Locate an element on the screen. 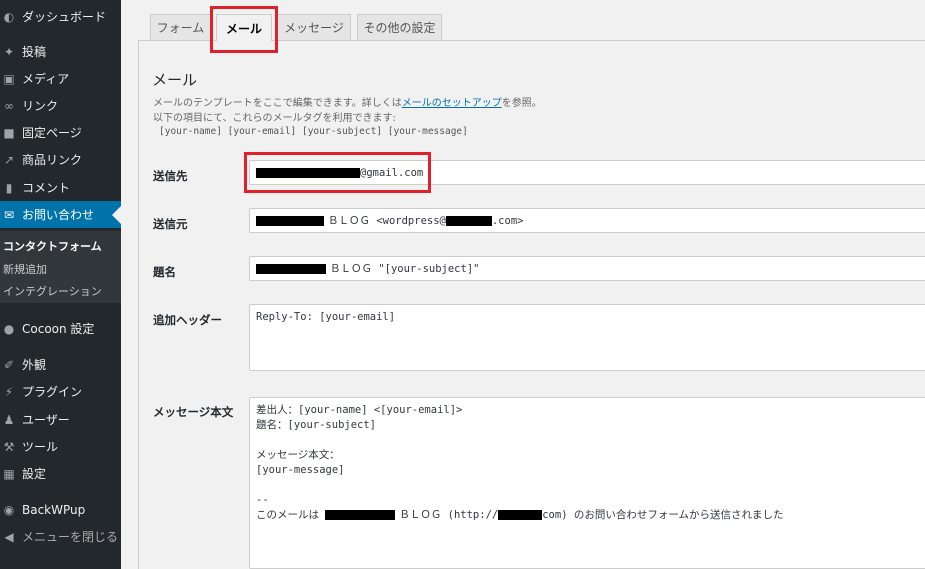 The image size is (925, 569). menu-users: ♟ ユーザー is located at coordinates (60, 419).